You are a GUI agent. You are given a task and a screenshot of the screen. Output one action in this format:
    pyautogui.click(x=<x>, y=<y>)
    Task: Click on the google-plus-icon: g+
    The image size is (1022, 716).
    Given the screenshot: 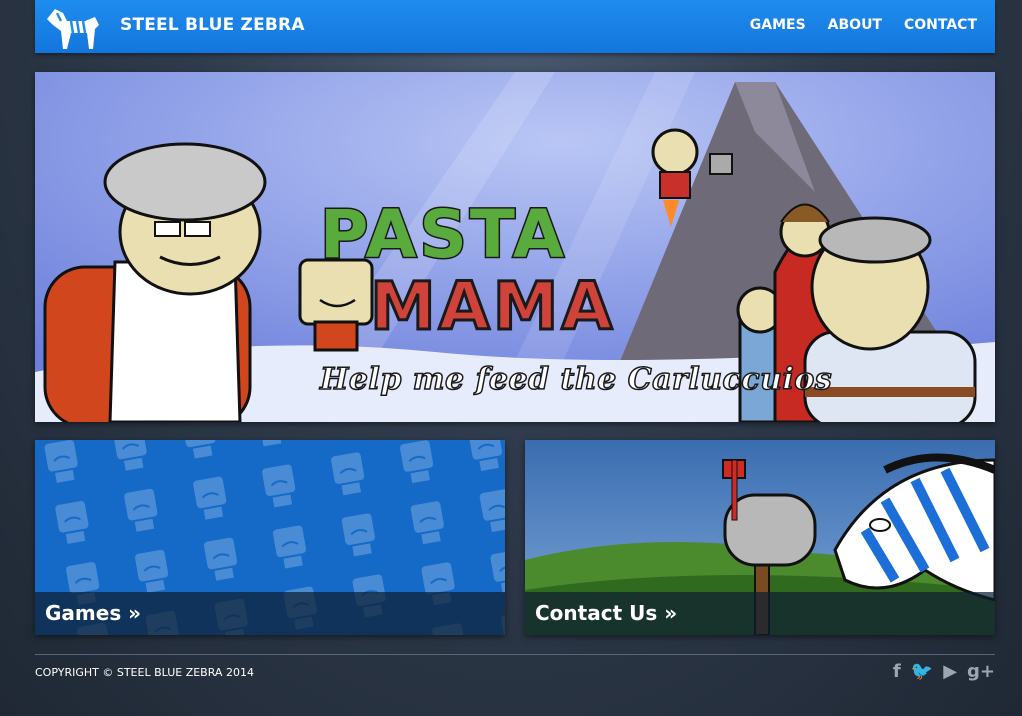 What is the action you would take?
    pyautogui.click(x=981, y=672)
    